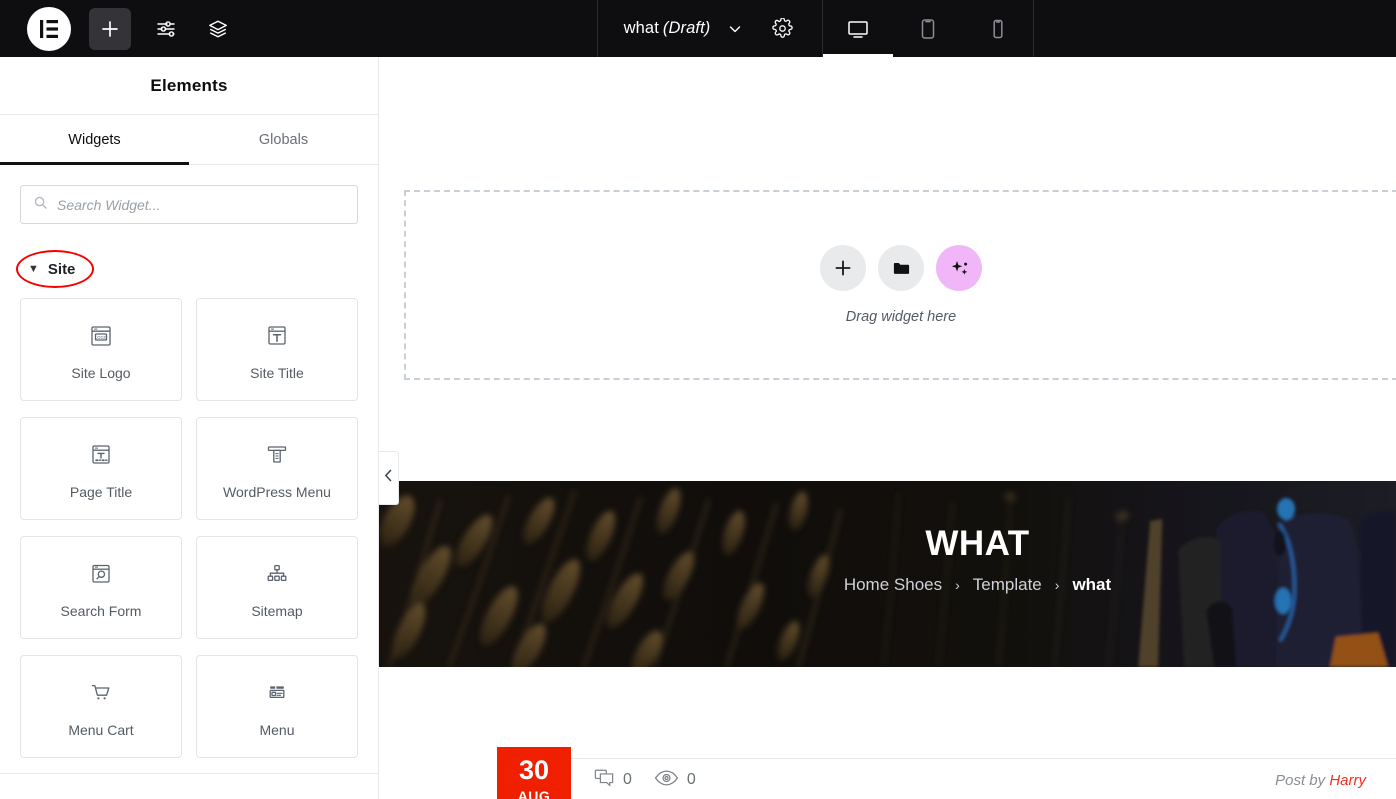 The height and width of the screenshot is (799, 1396). I want to click on page-title-icon, so click(101, 455).